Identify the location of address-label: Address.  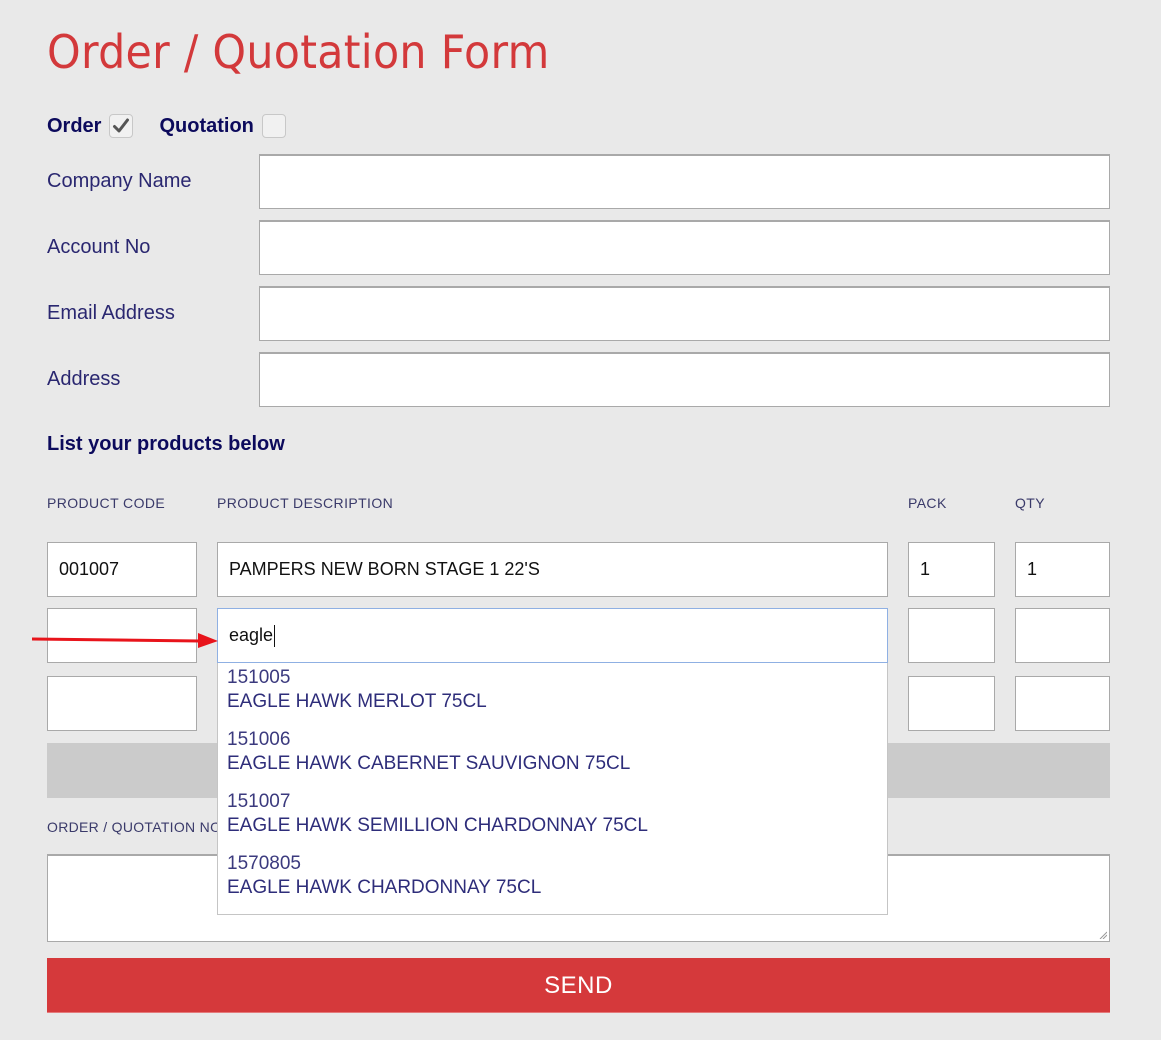
(84, 379).